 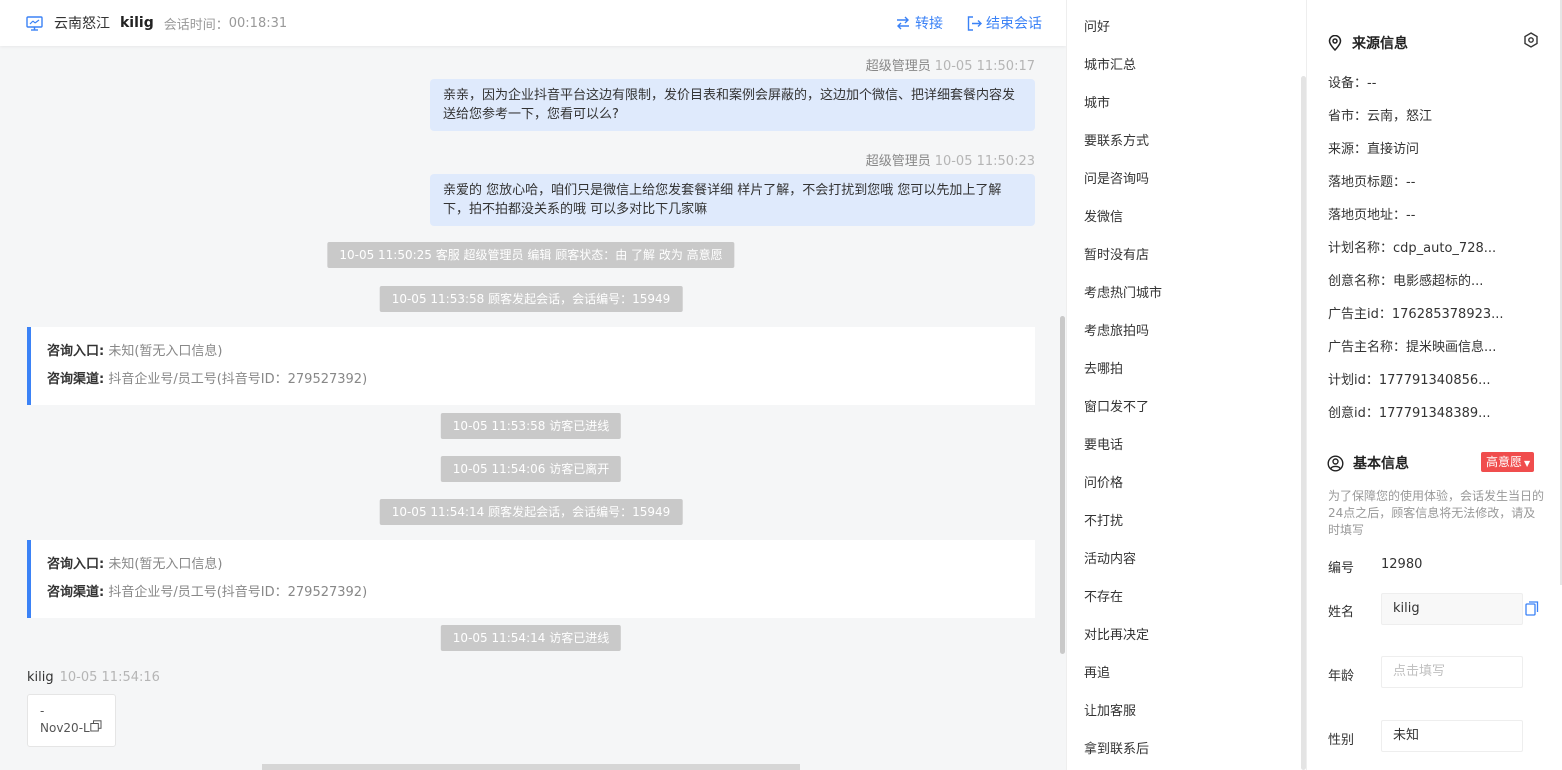 I want to click on age-field-wrapper, so click(x=1452, y=672).